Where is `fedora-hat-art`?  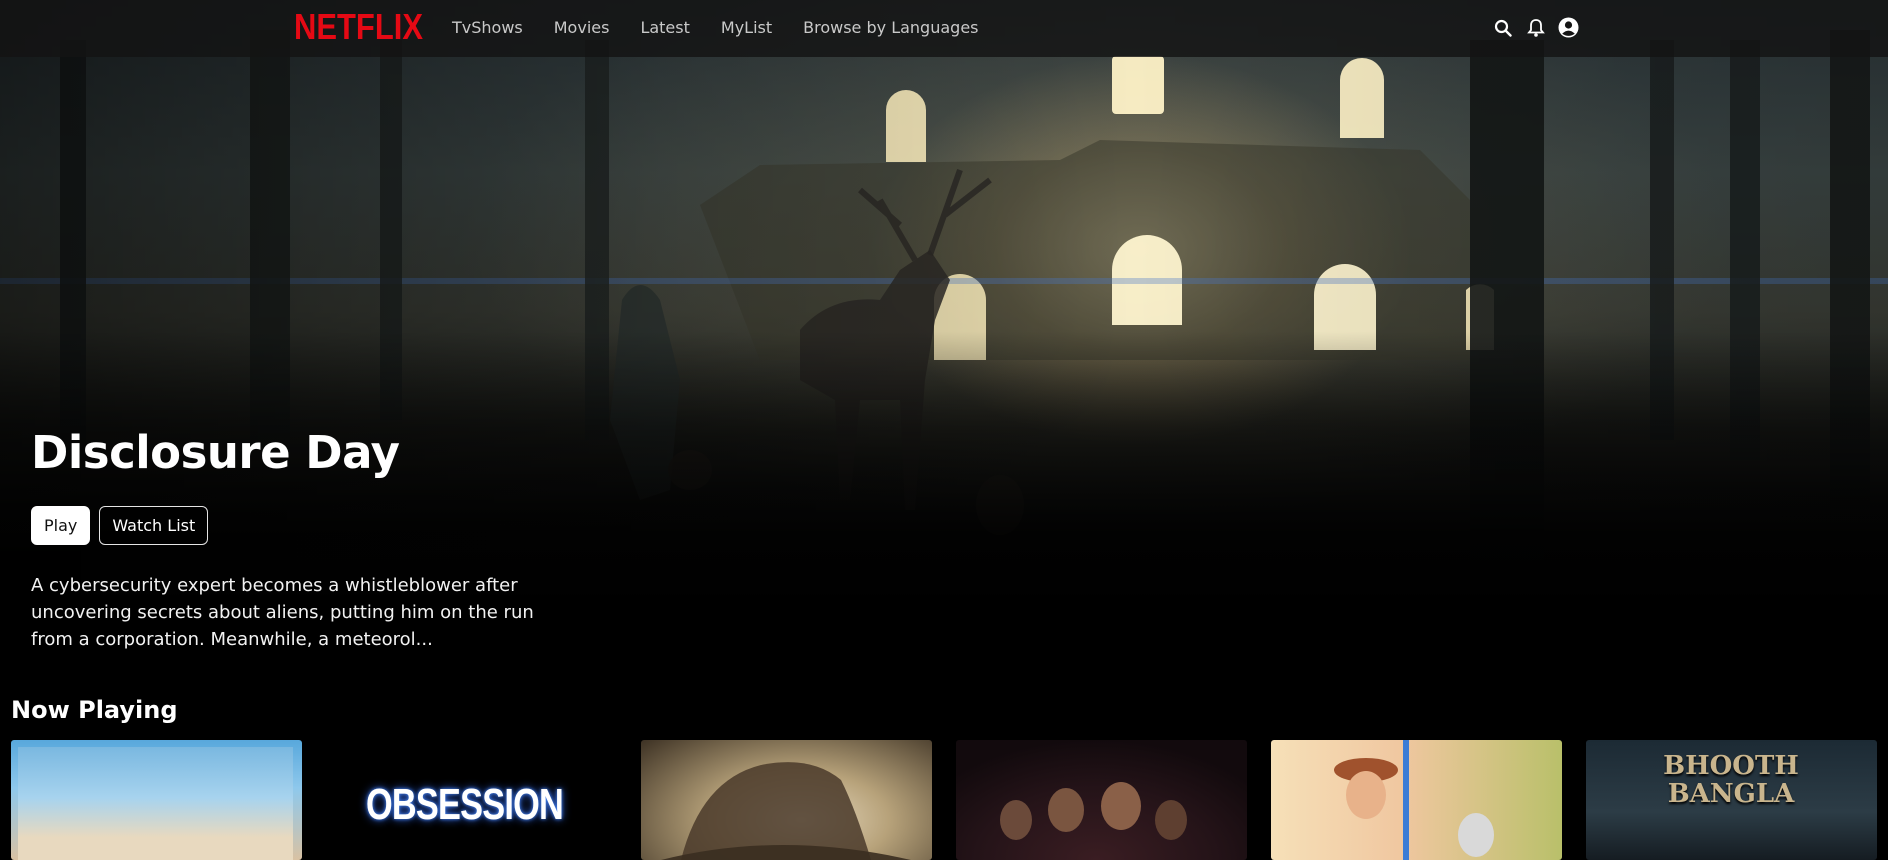
fedora-hat-art is located at coordinates (786, 811).